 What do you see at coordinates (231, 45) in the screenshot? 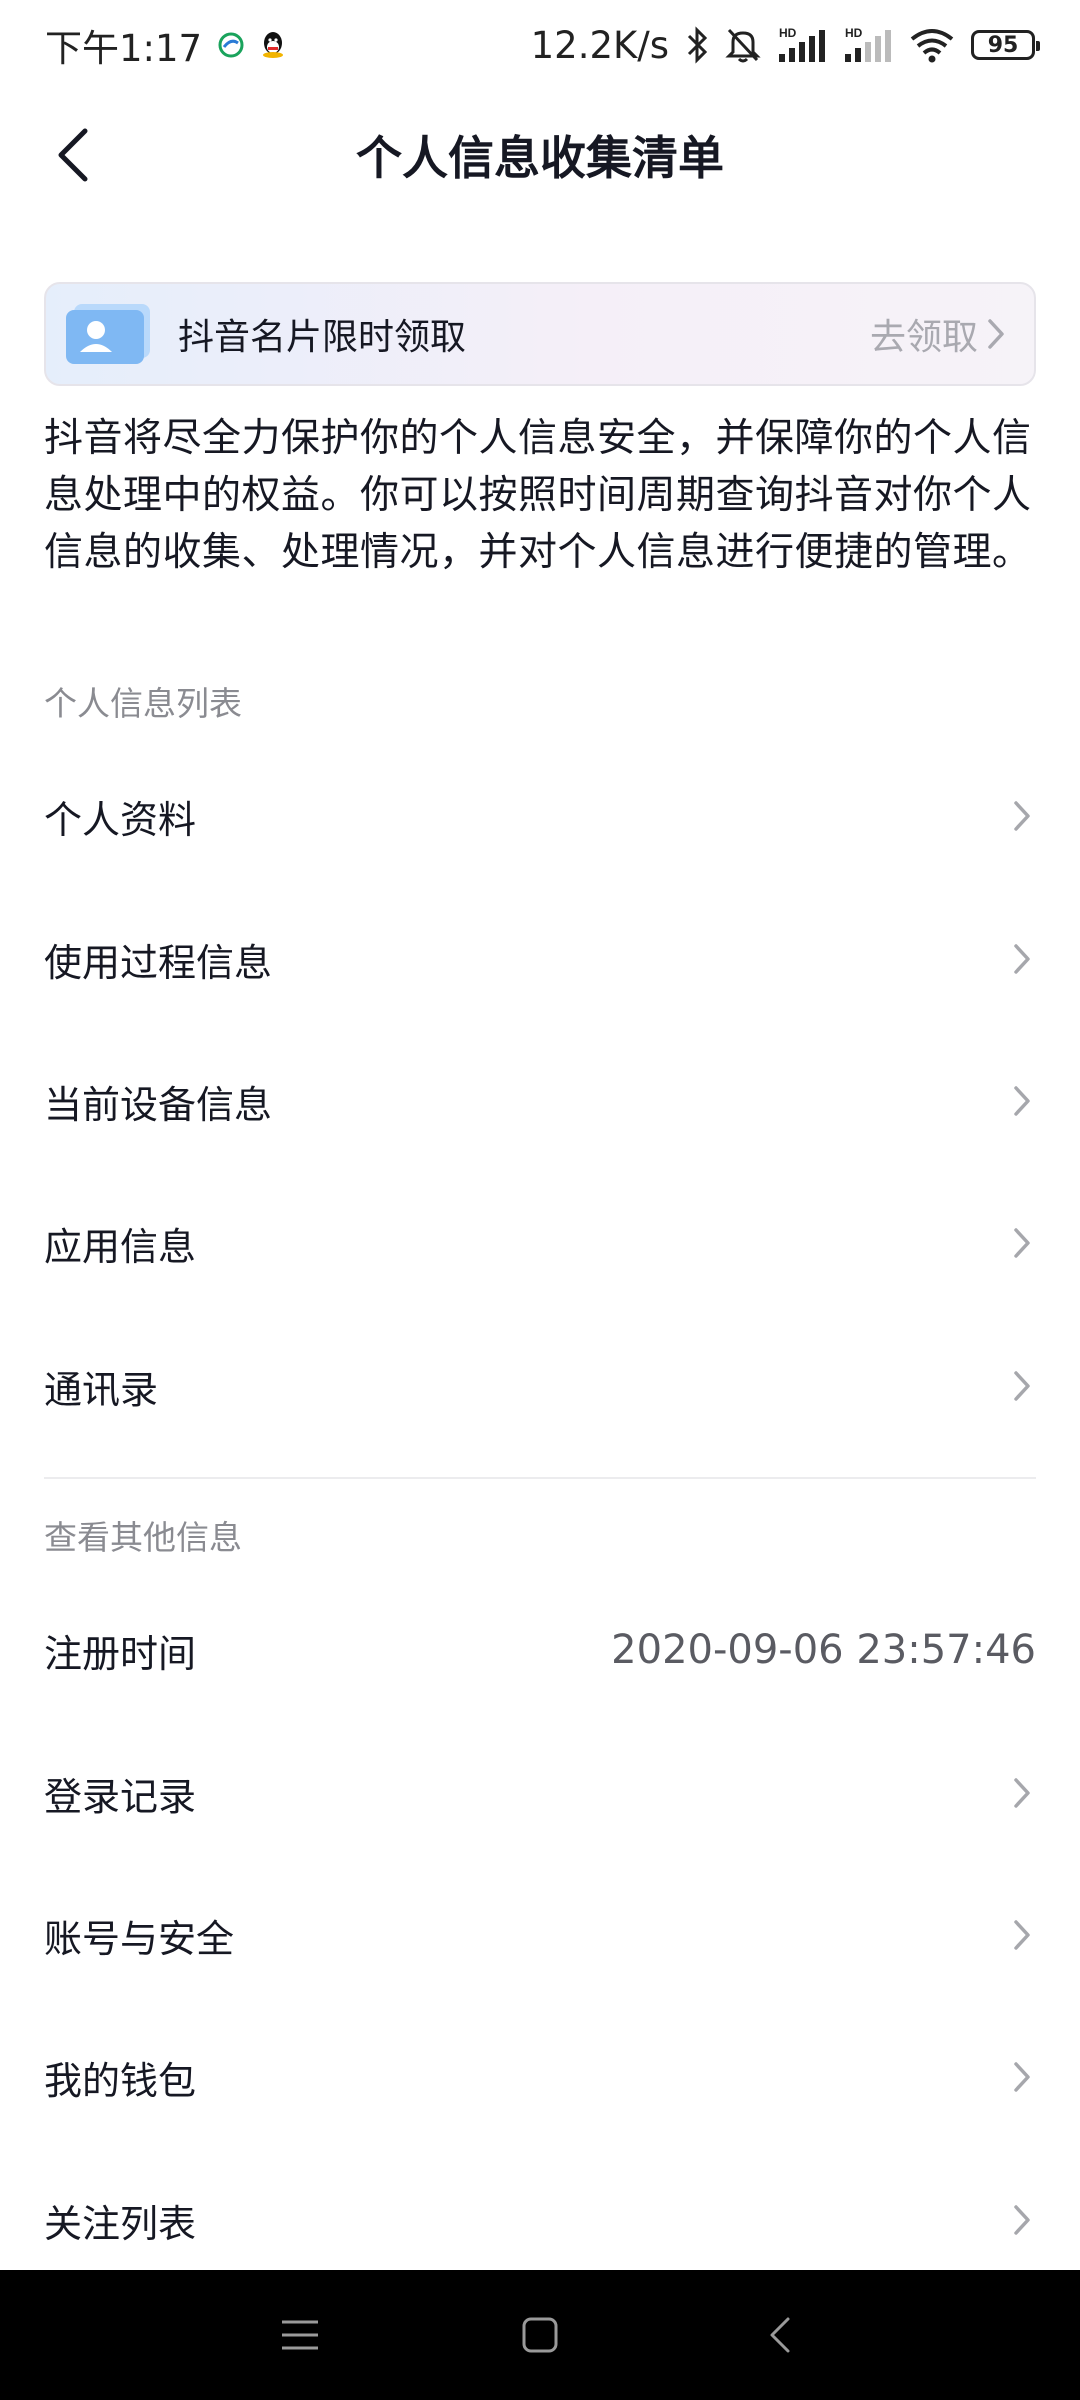
I see `carrier-icon` at bounding box center [231, 45].